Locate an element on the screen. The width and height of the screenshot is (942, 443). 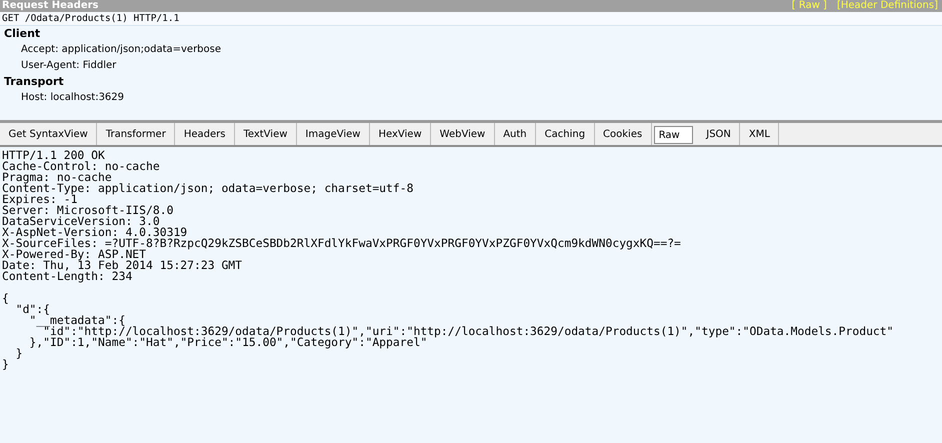
view-tab: Cookies is located at coordinates (623, 134).